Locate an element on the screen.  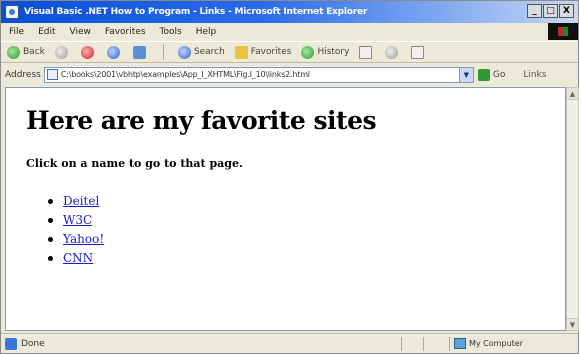
menu-help: Help is located at coordinates (206, 32).